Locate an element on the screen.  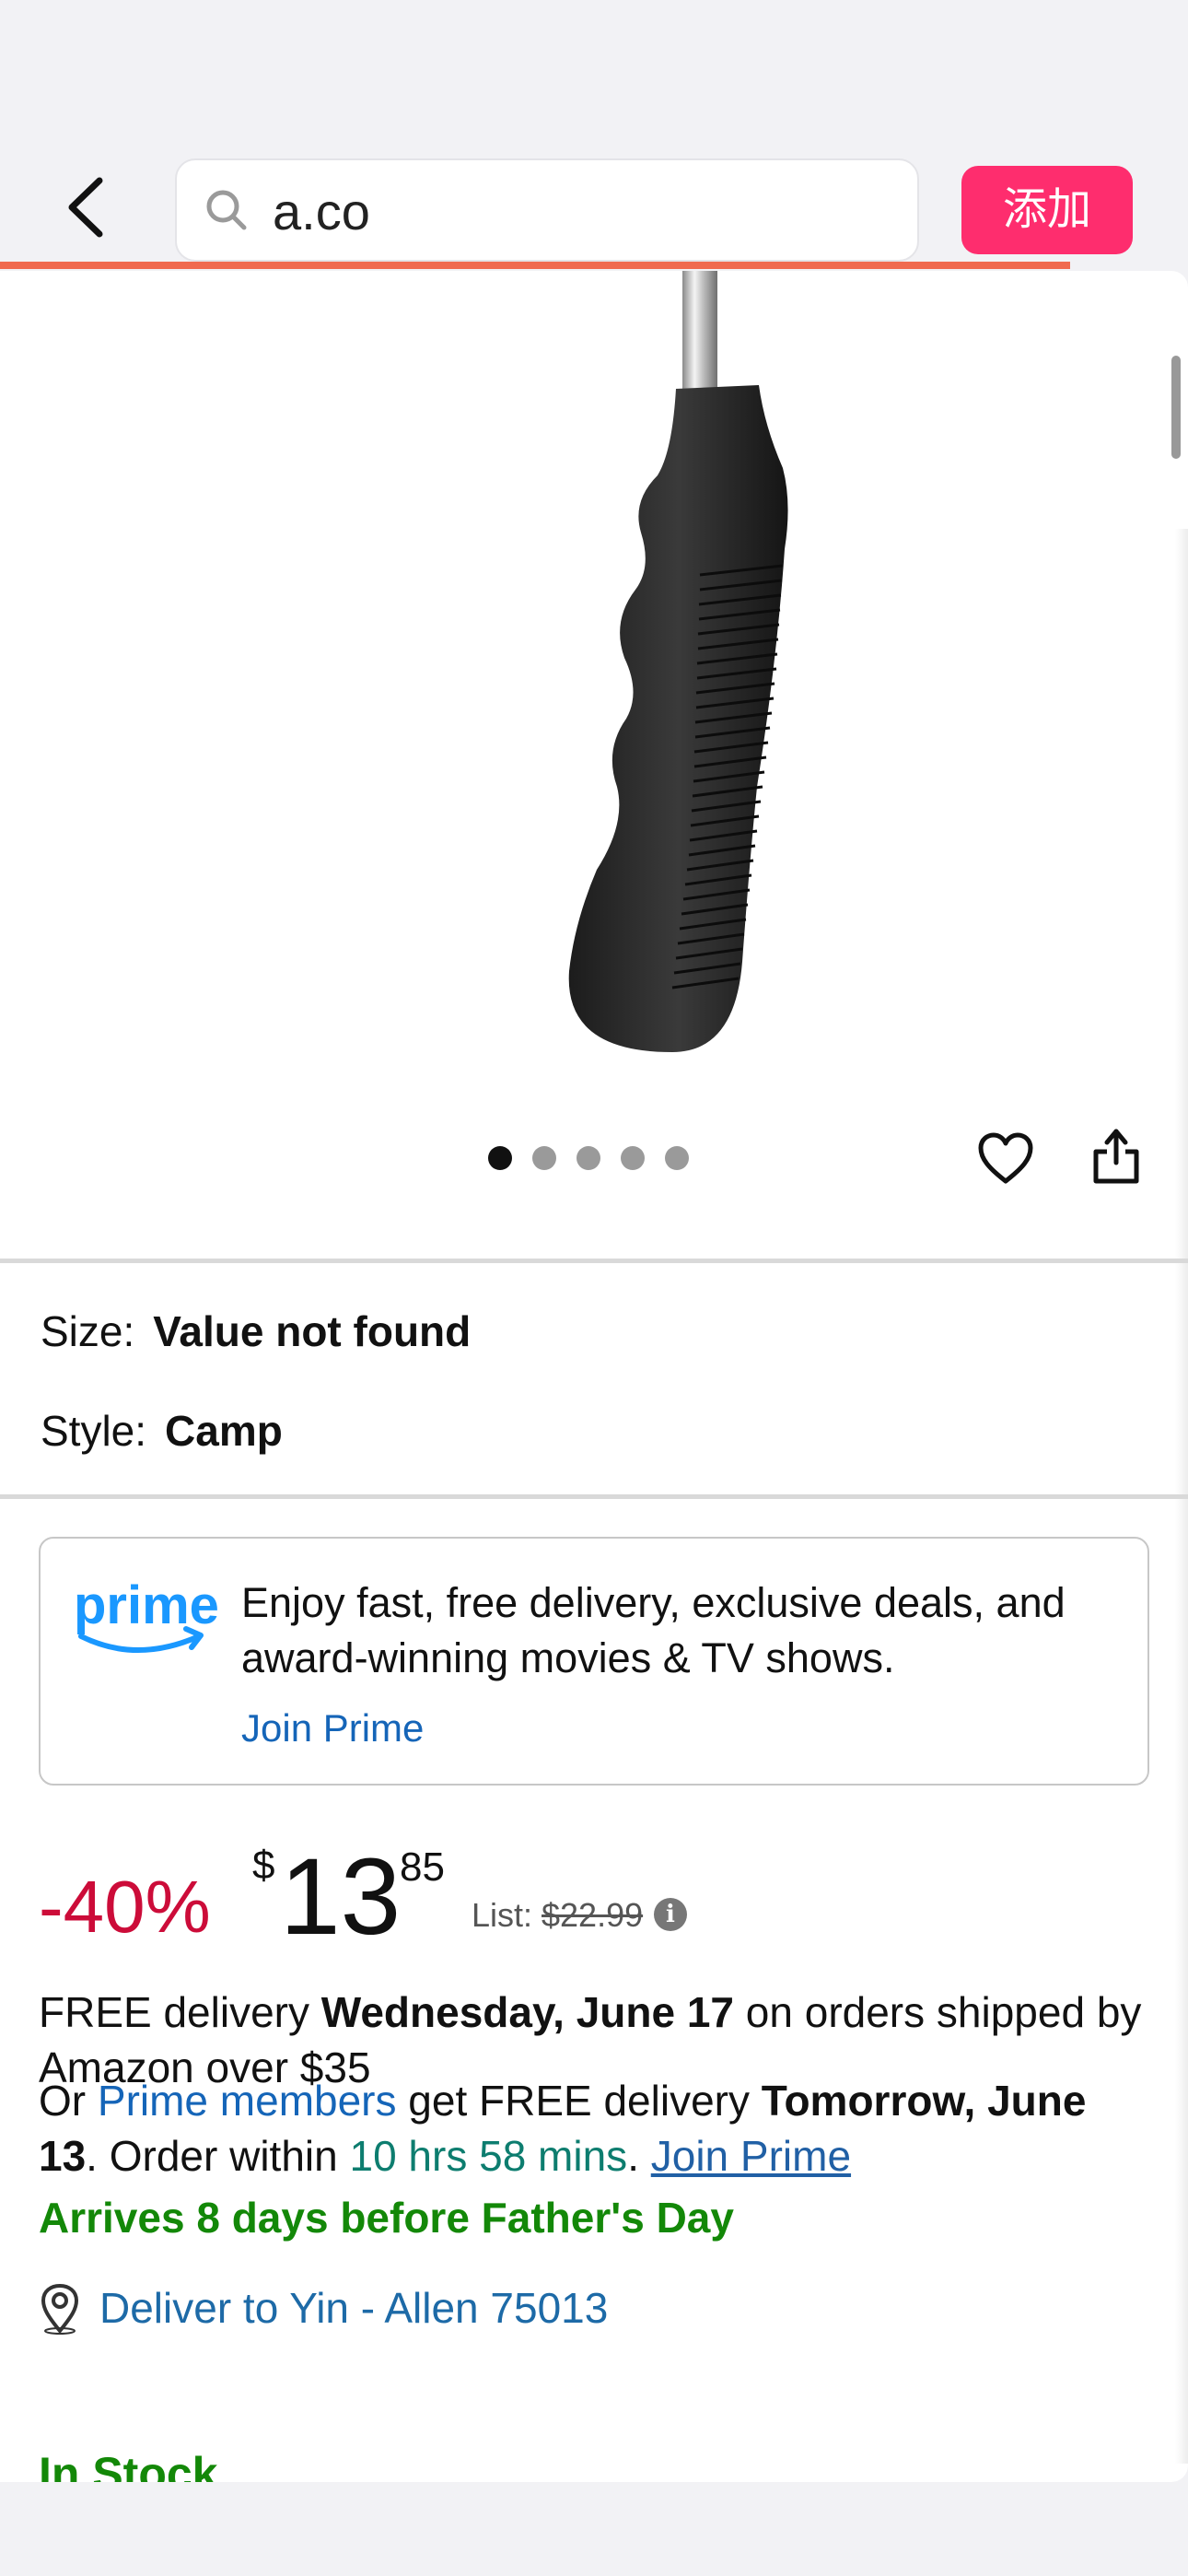
order-within-text: . Order within is located at coordinates (218, 2156).